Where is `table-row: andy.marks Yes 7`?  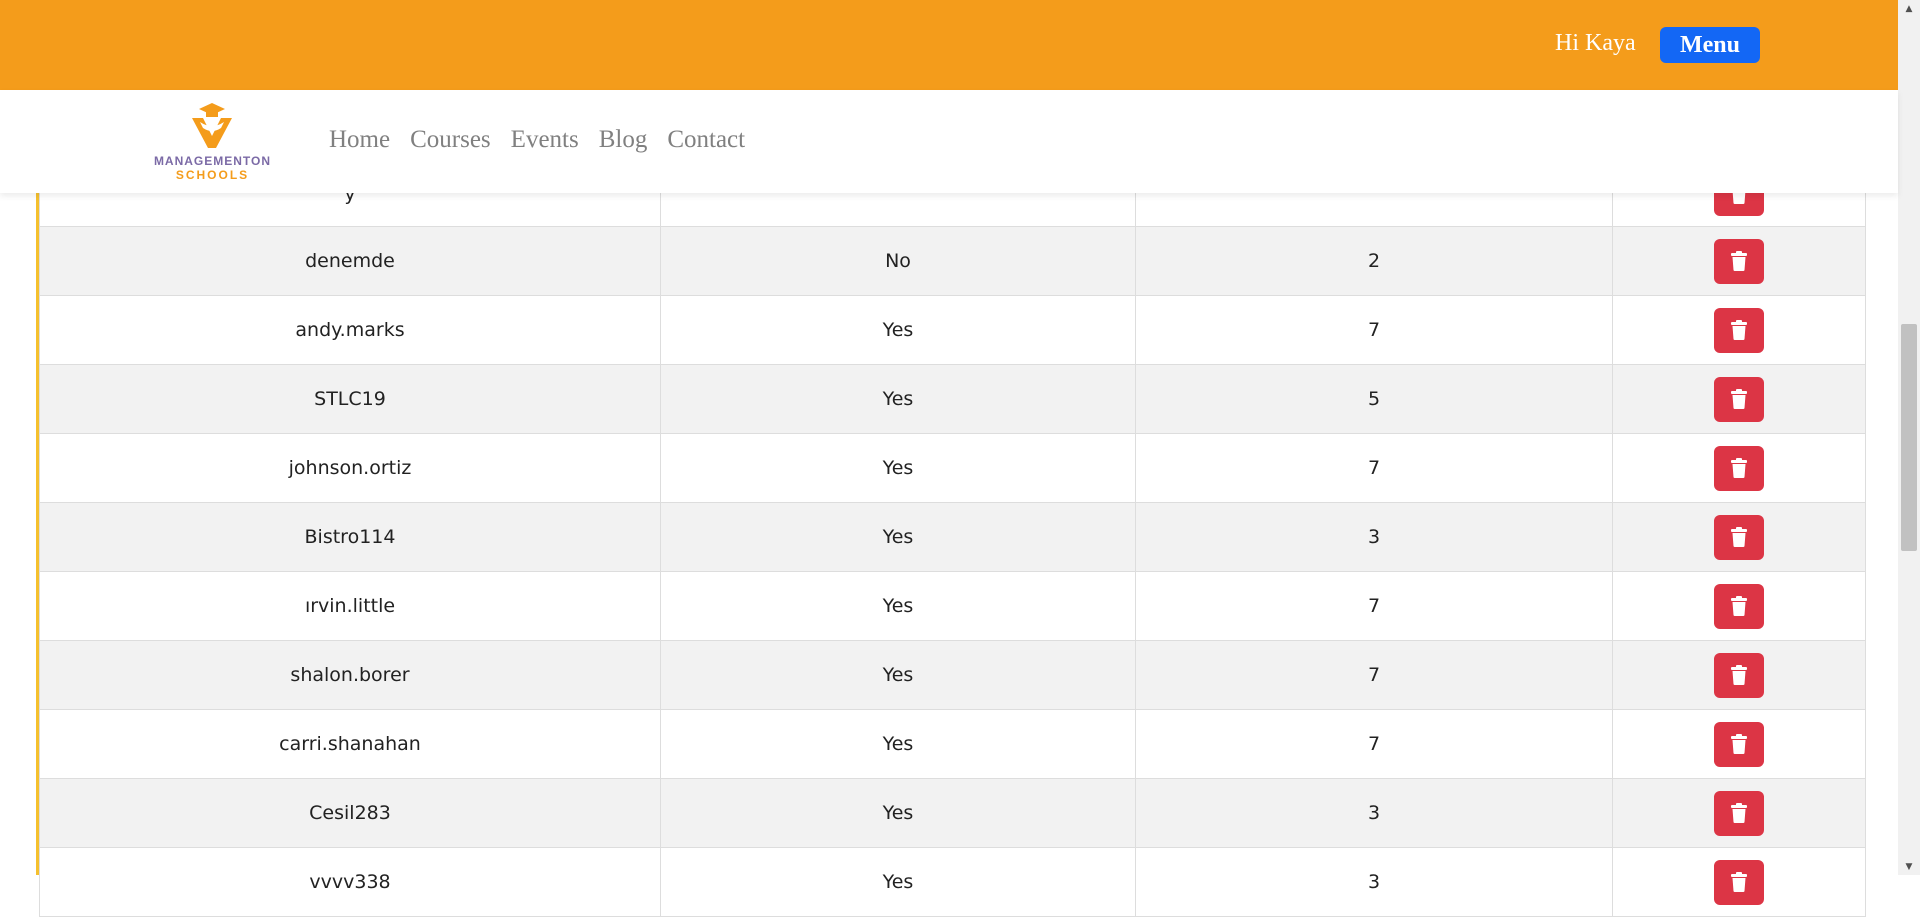 table-row: andy.marks Yes 7 is located at coordinates (952, 330).